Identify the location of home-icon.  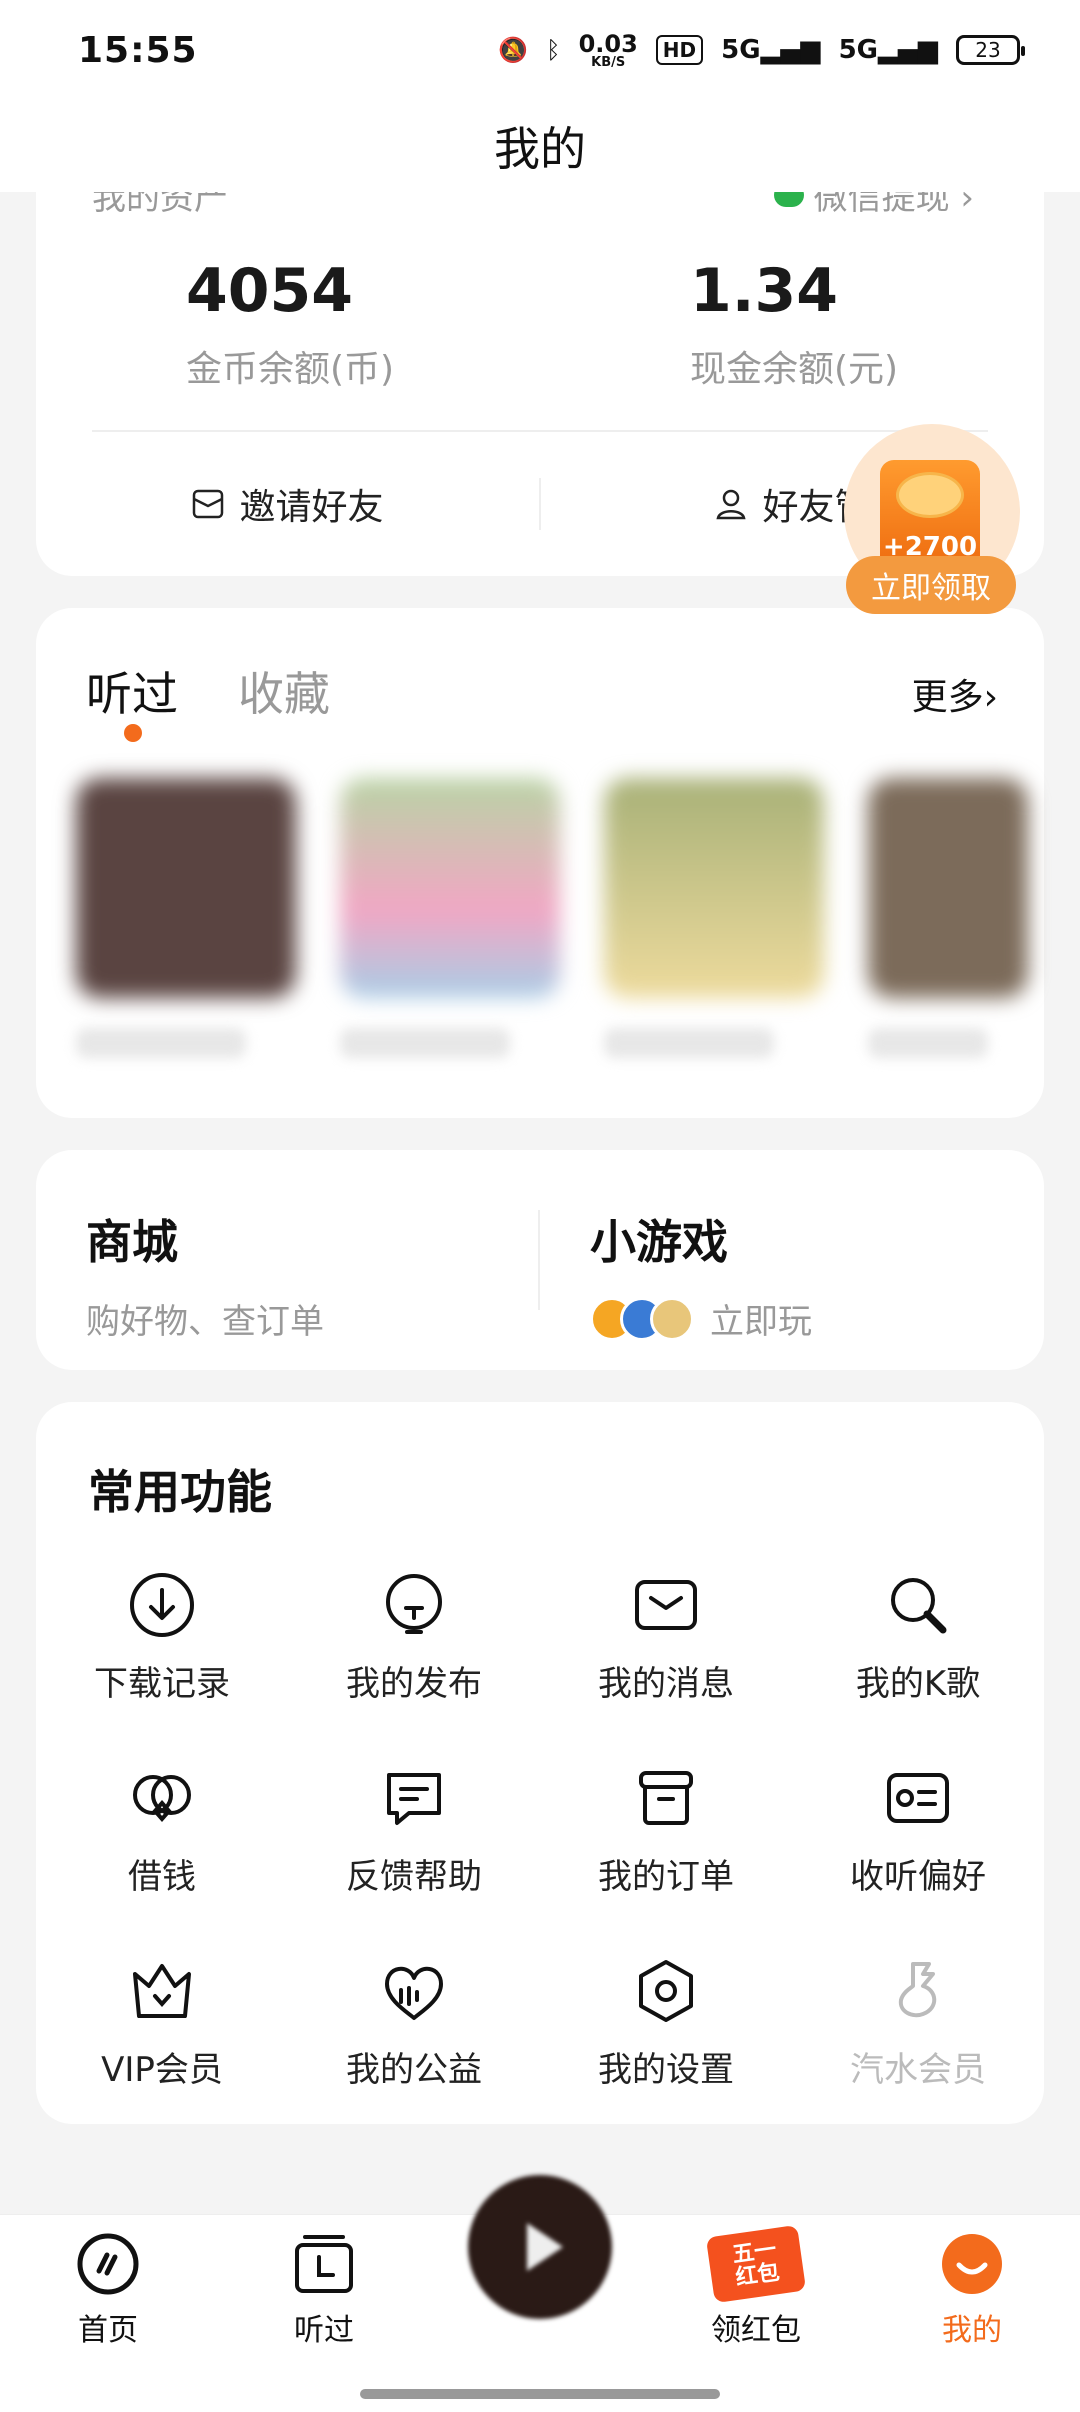
(108, 2264).